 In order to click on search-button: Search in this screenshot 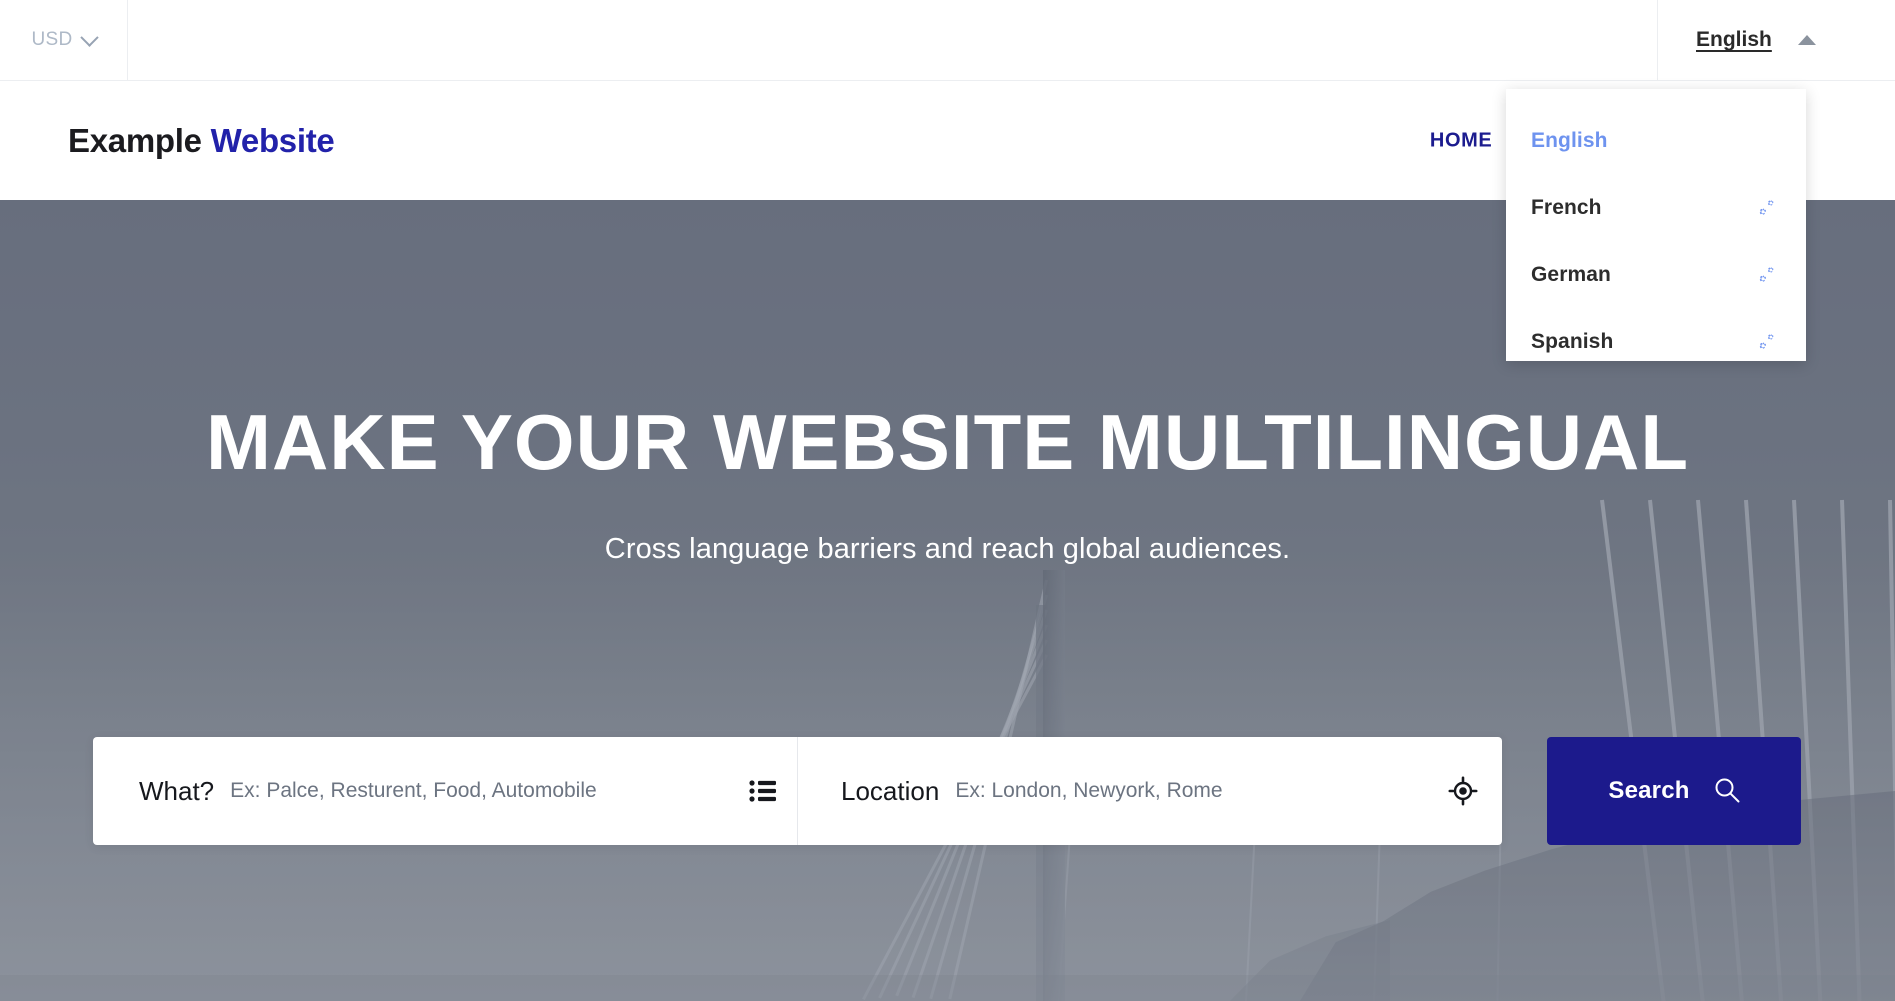, I will do `click(1674, 791)`.